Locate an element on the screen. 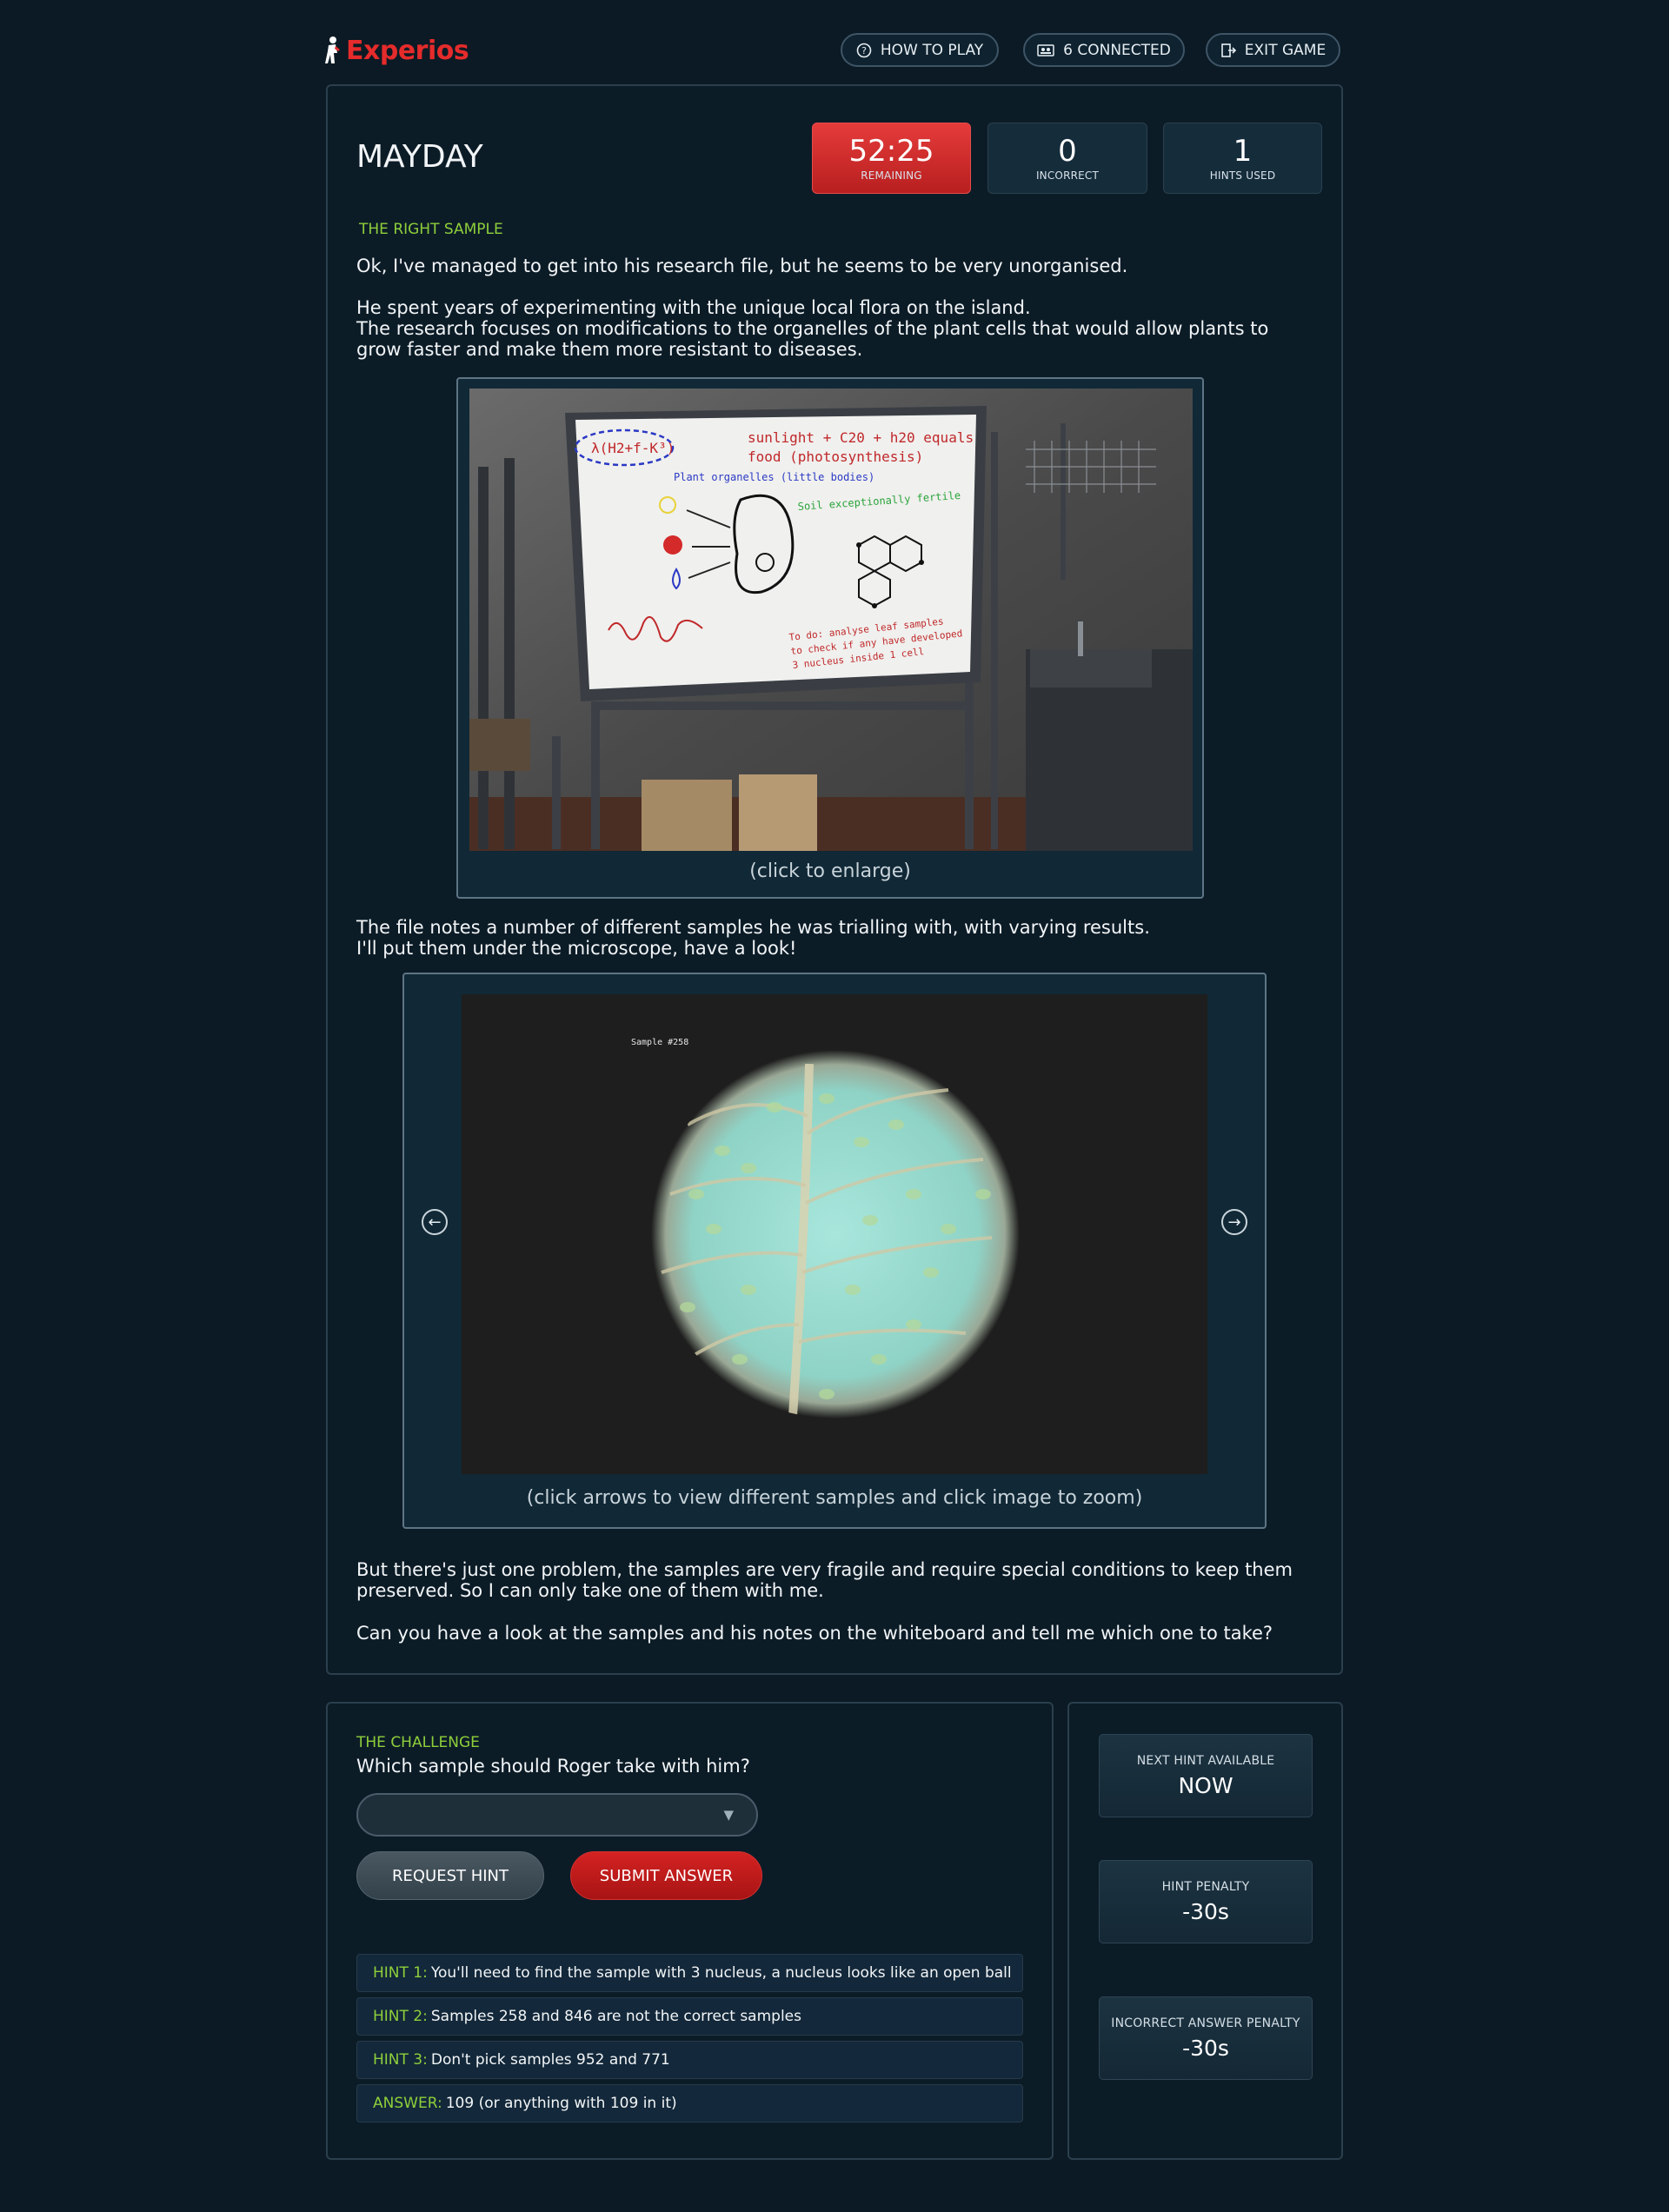 The height and width of the screenshot is (2212, 1669). whiteboard-eq1: λ(H2+f-K³) is located at coordinates (633, 448).